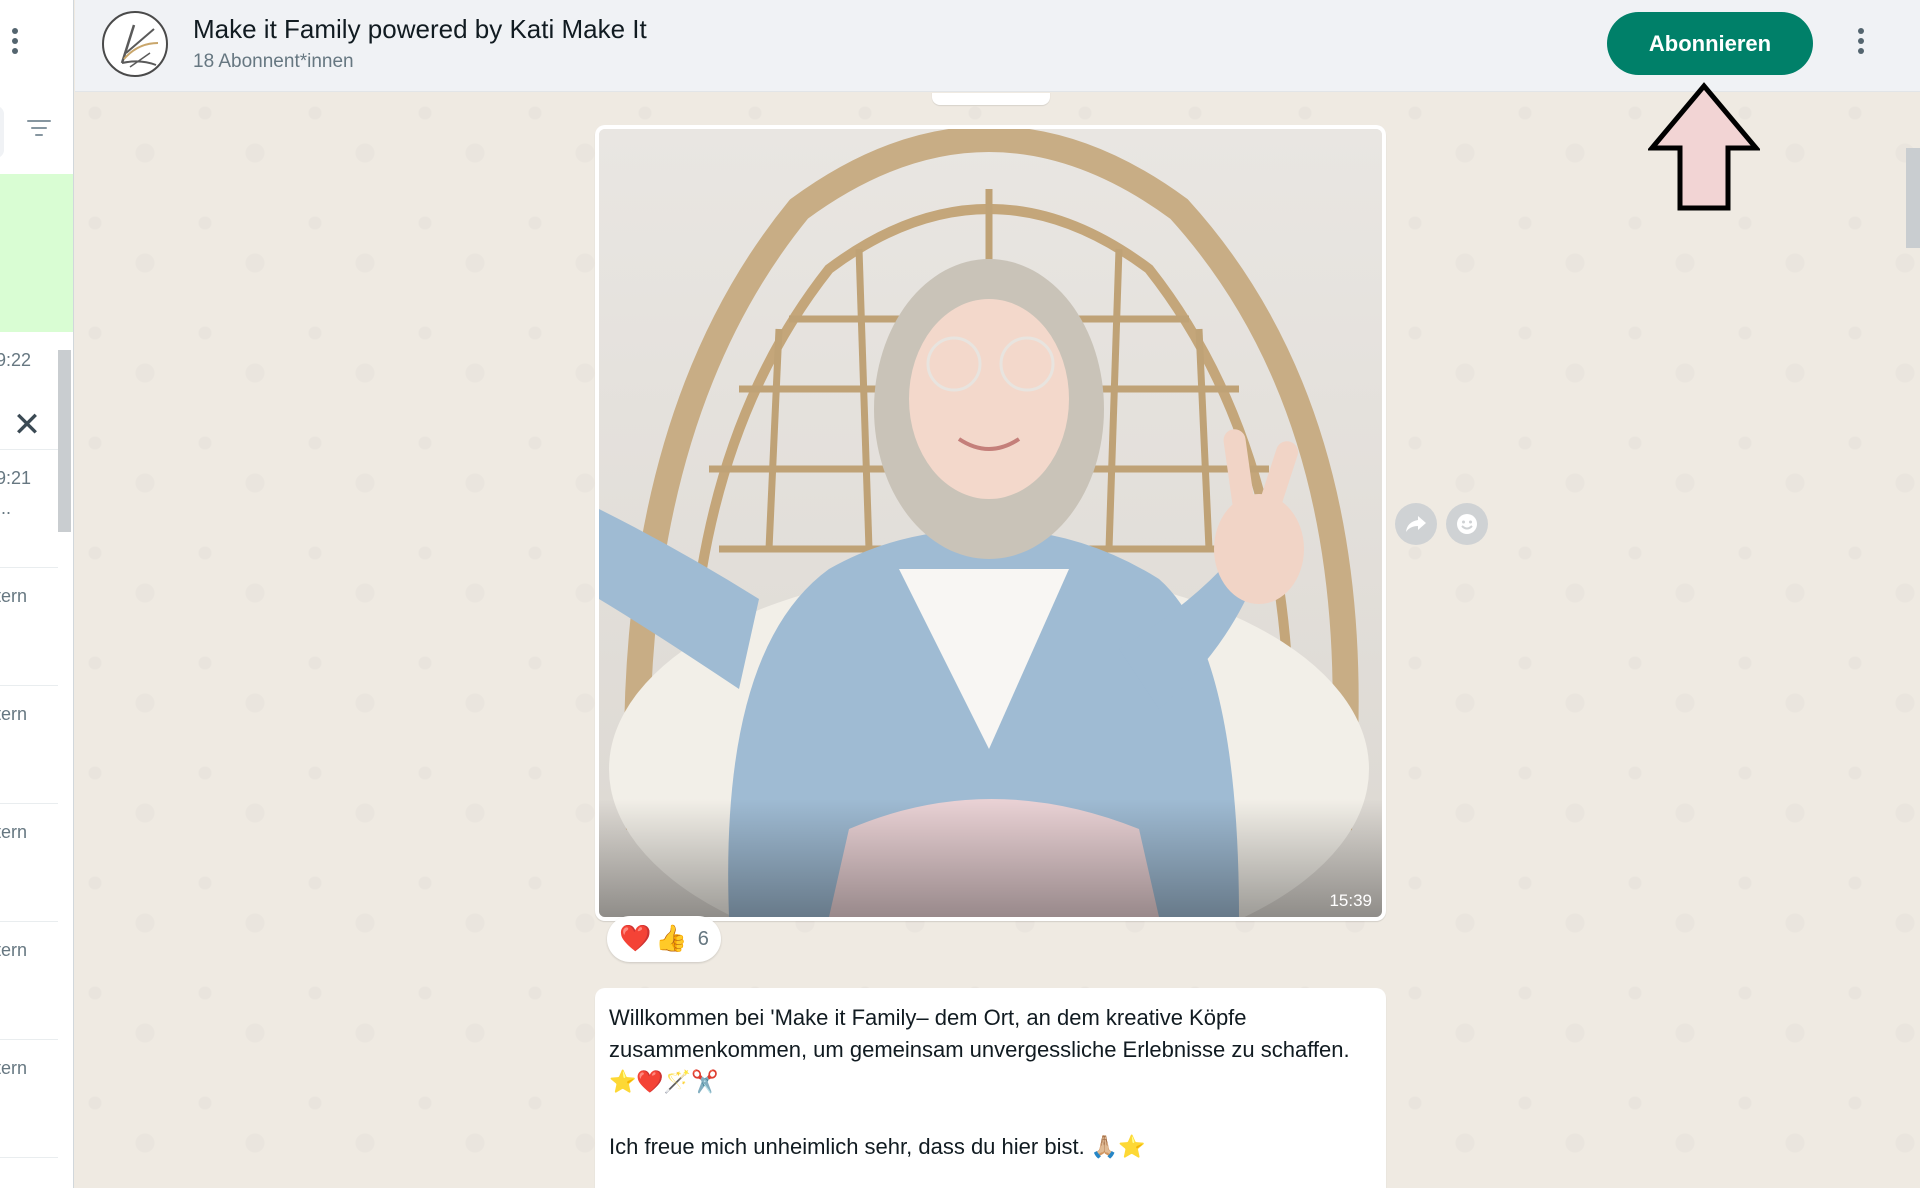 The width and height of the screenshot is (1920, 1188). Describe the element at coordinates (39, 131) in the screenshot. I see `filter-icon` at that location.